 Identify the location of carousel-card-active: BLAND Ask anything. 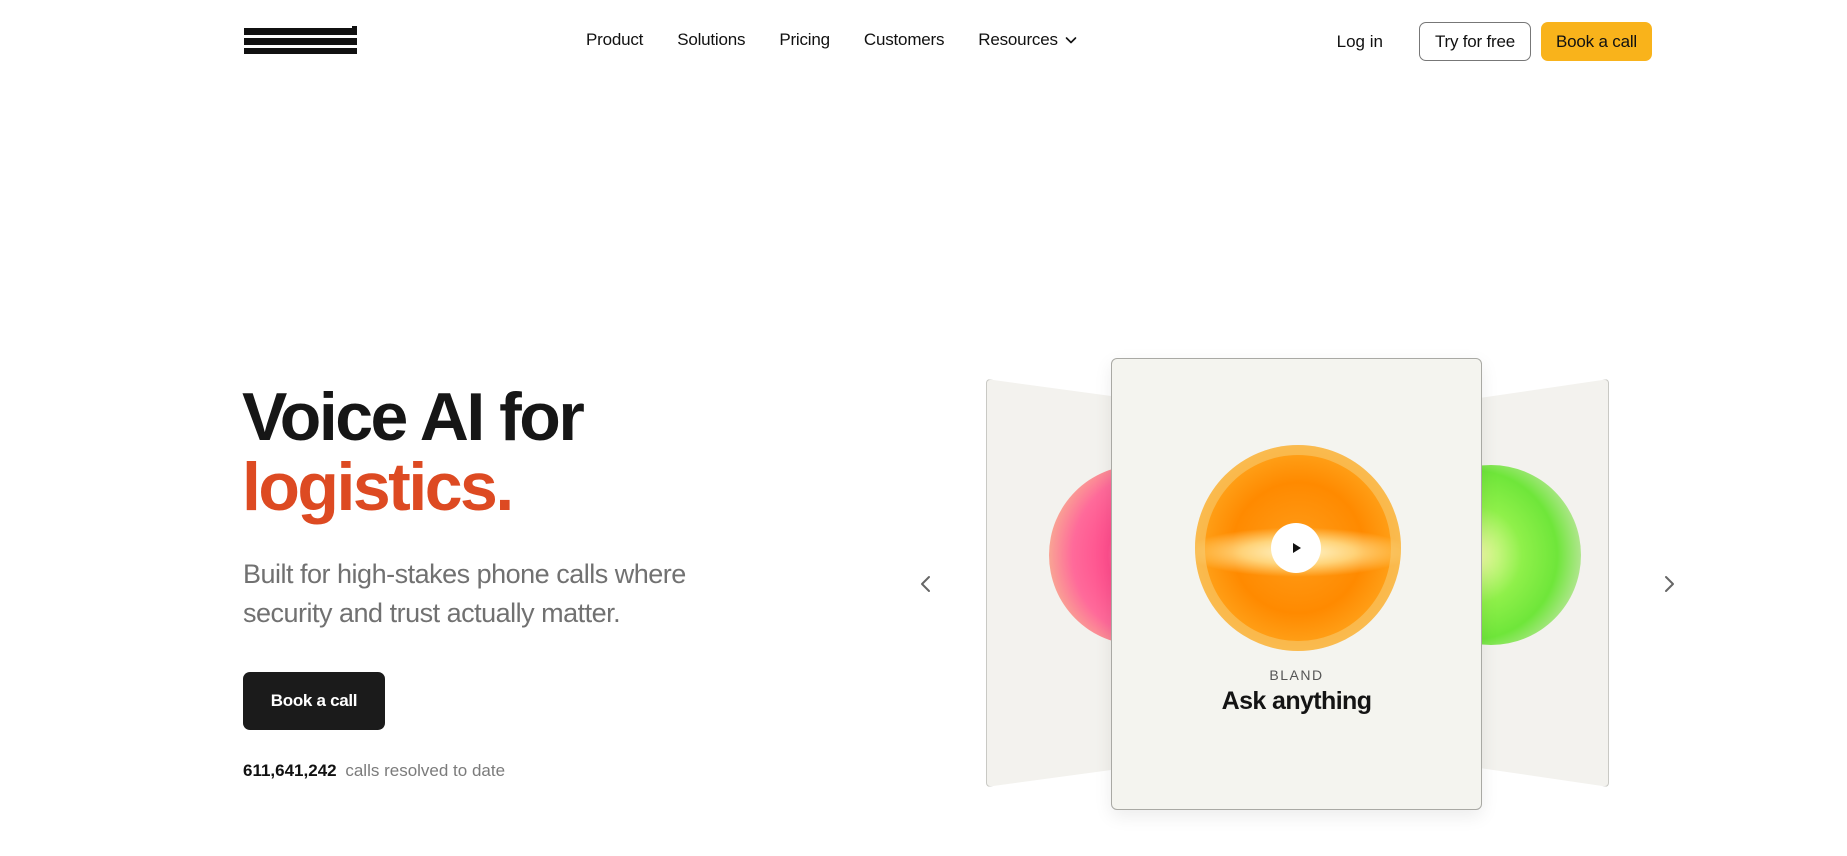
(1296, 584).